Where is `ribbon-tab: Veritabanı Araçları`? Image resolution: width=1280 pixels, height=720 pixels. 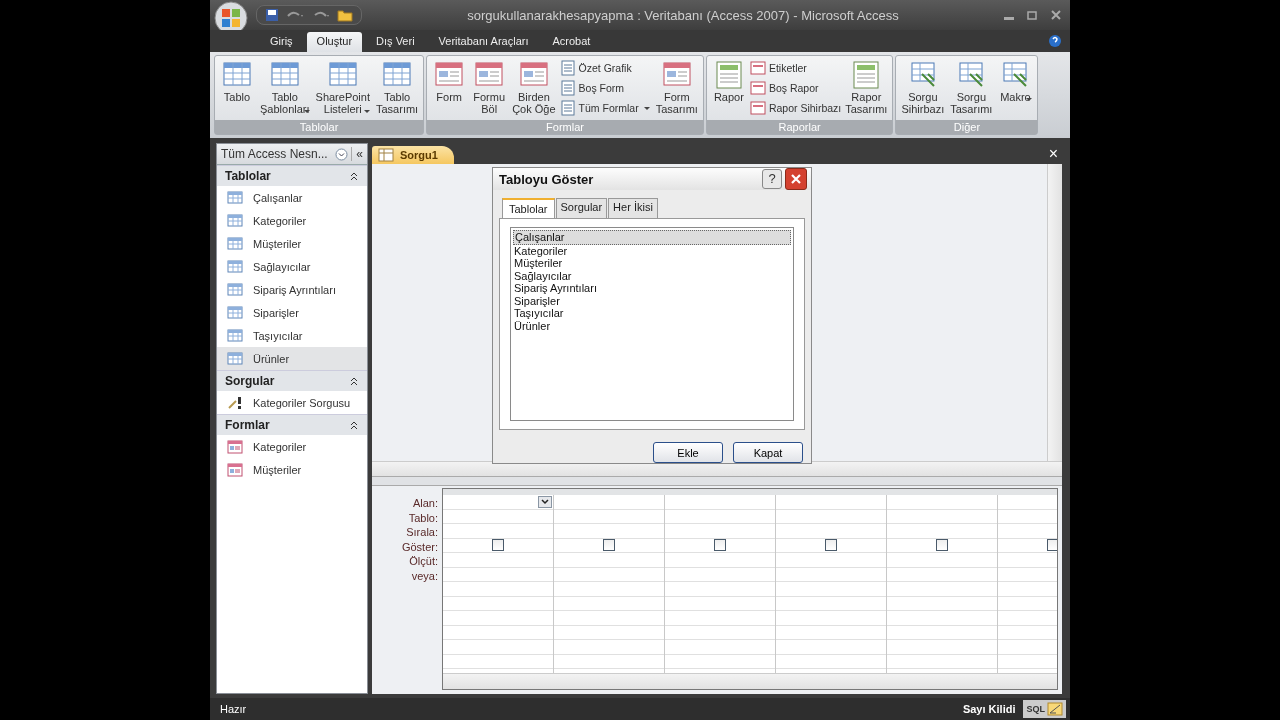 ribbon-tab: Veritabanı Araçları is located at coordinates (483, 42).